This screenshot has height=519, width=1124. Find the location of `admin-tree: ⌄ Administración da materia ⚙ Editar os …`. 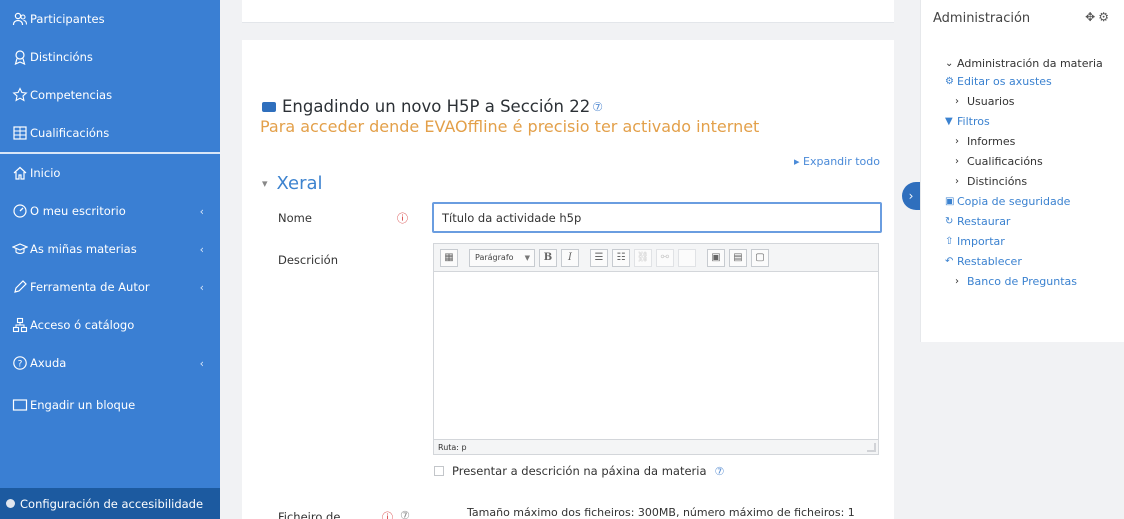

admin-tree: ⌄ Administración da materia ⚙ Editar os … is located at coordinates (1026, 174).